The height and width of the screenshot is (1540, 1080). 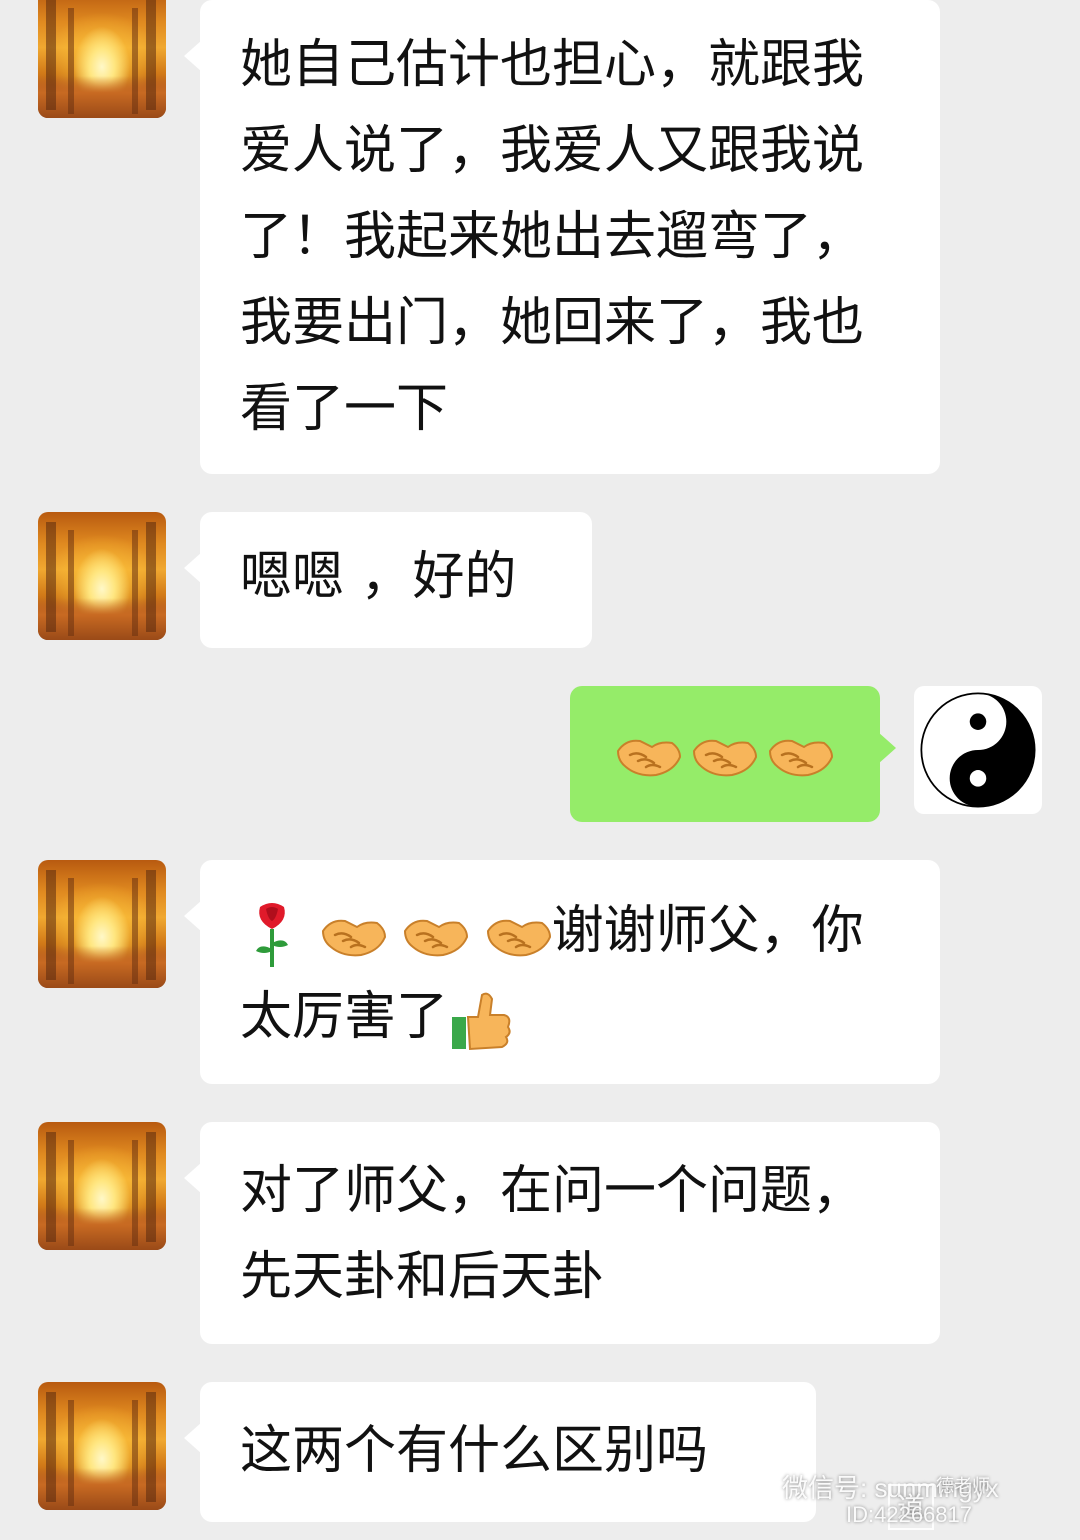 What do you see at coordinates (562, 972) in the screenshot?
I see `message-bubble: 谢谢师父，你太厉害了` at bounding box center [562, 972].